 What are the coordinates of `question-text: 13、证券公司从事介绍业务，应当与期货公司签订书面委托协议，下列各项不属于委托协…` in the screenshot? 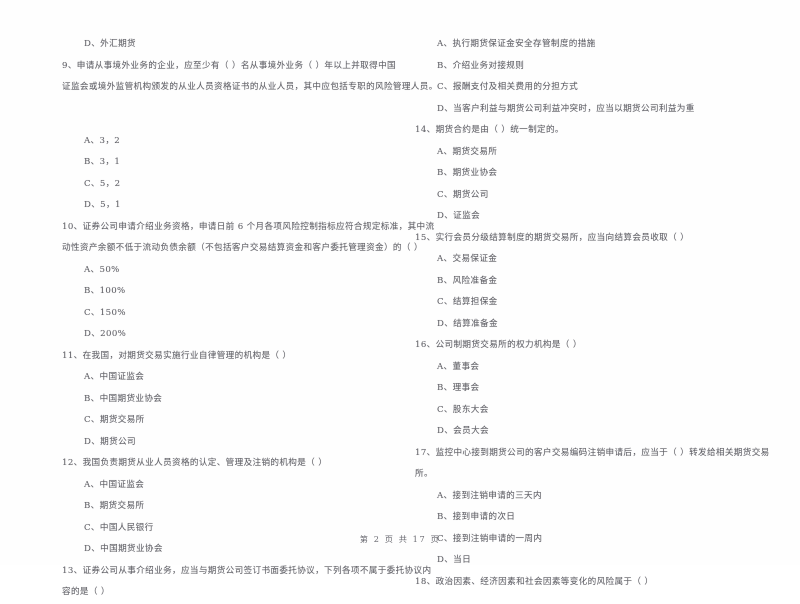 It's located at (247, 570).